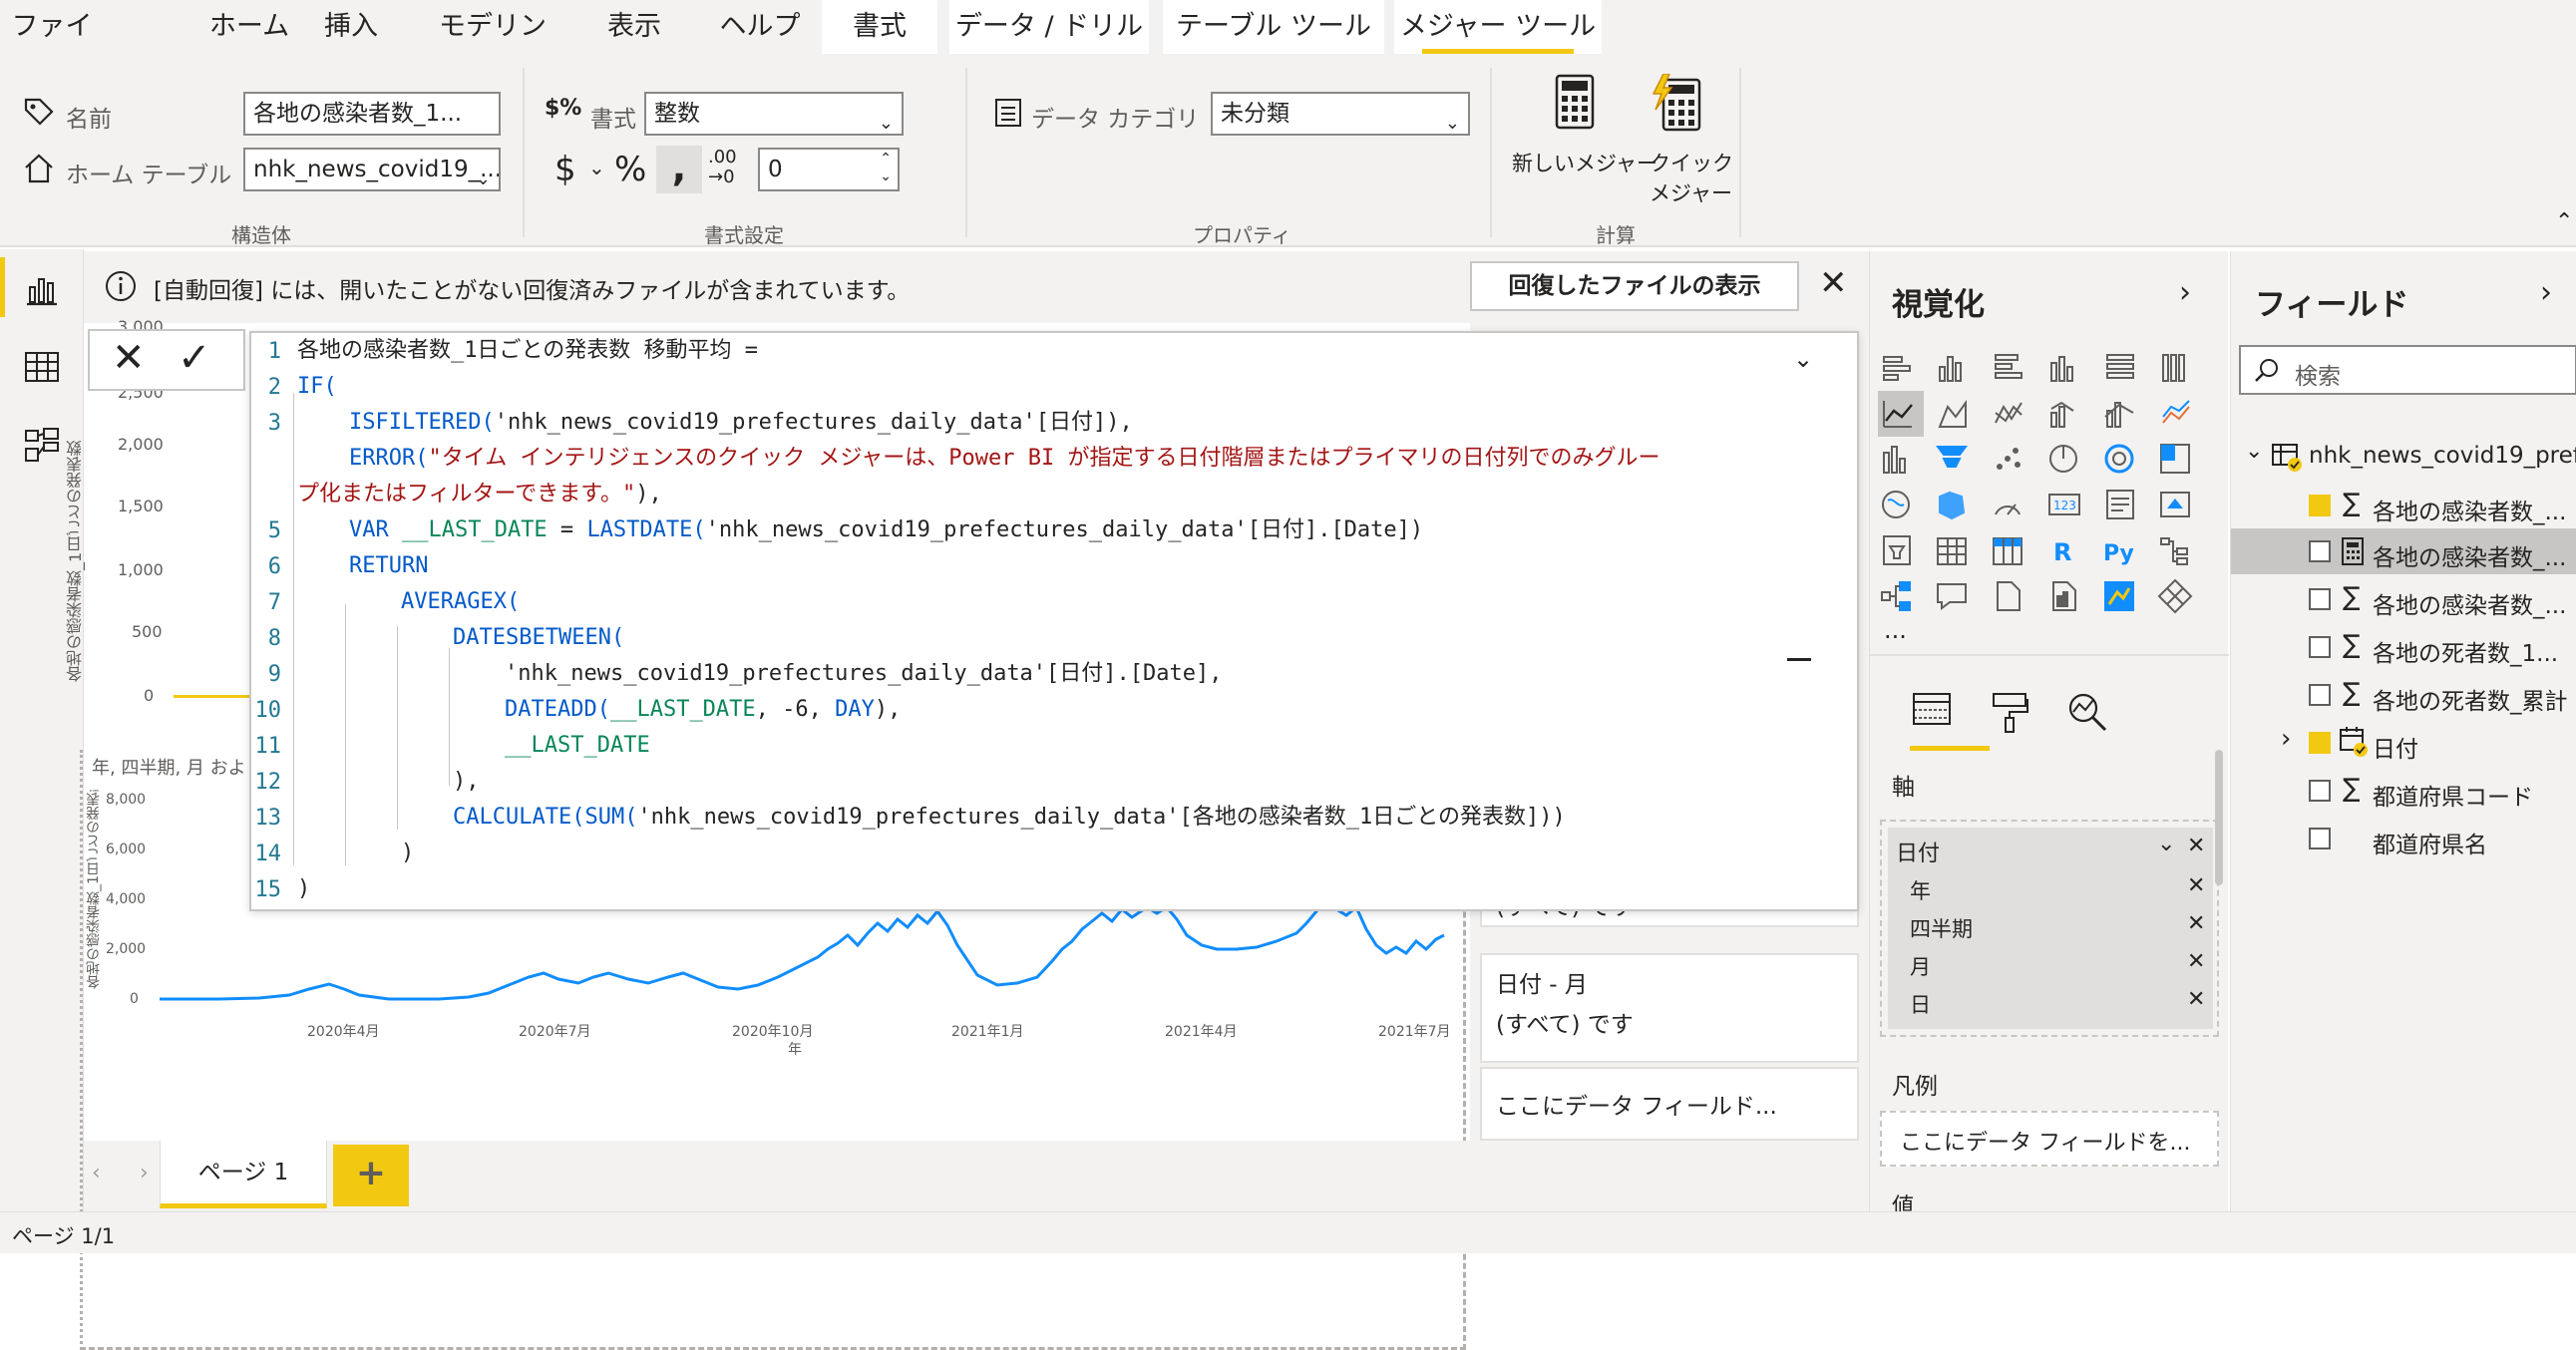 The width and height of the screenshot is (2576, 1350). Describe the element at coordinates (97, 1173) in the screenshot. I see `prev-page-icon: ‹` at that location.